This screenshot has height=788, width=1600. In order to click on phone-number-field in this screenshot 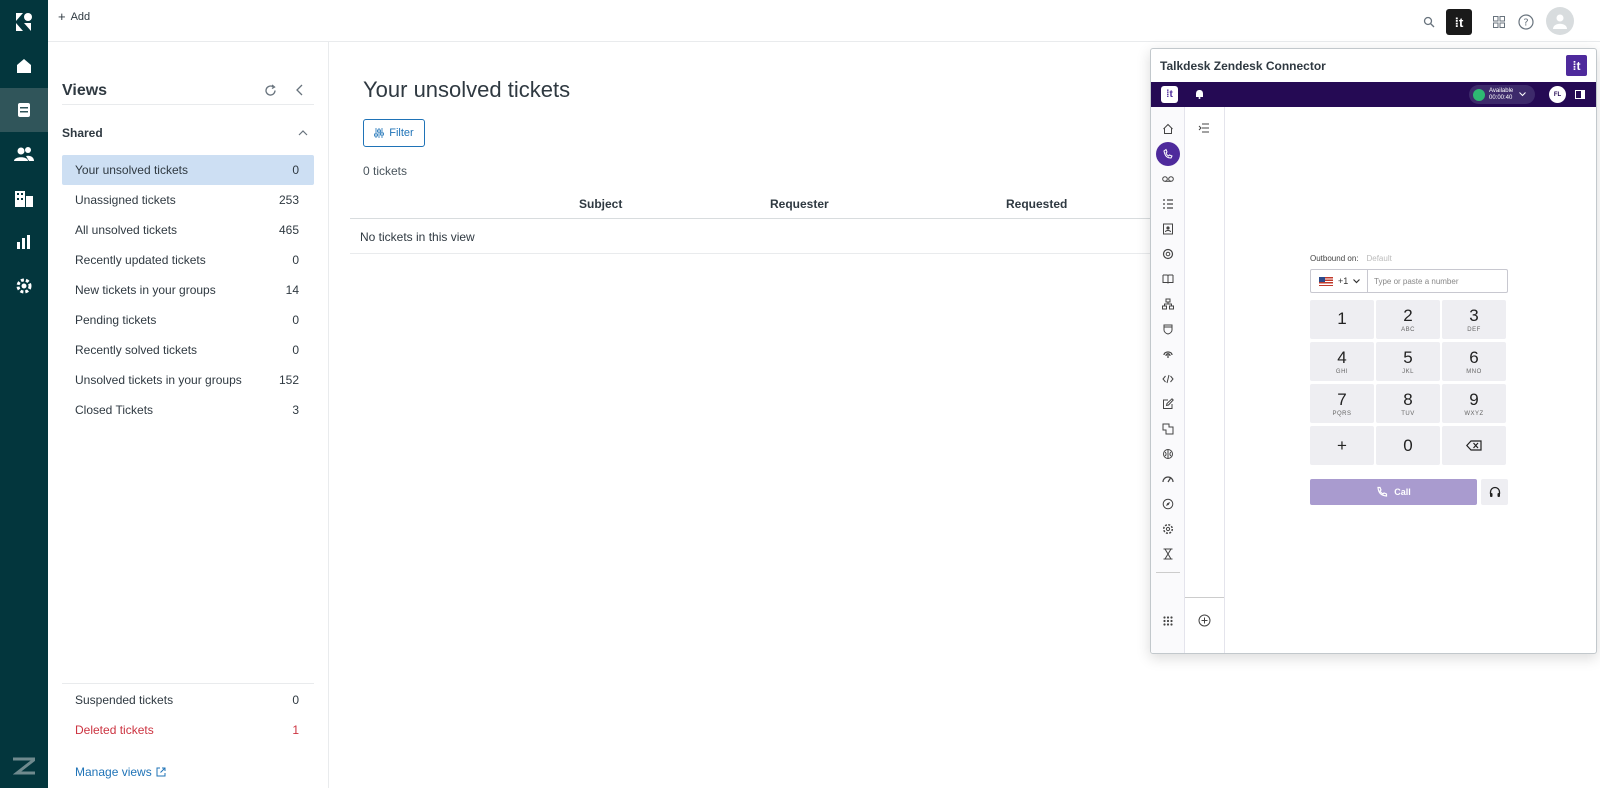, I will do `click(1437, 281)`.